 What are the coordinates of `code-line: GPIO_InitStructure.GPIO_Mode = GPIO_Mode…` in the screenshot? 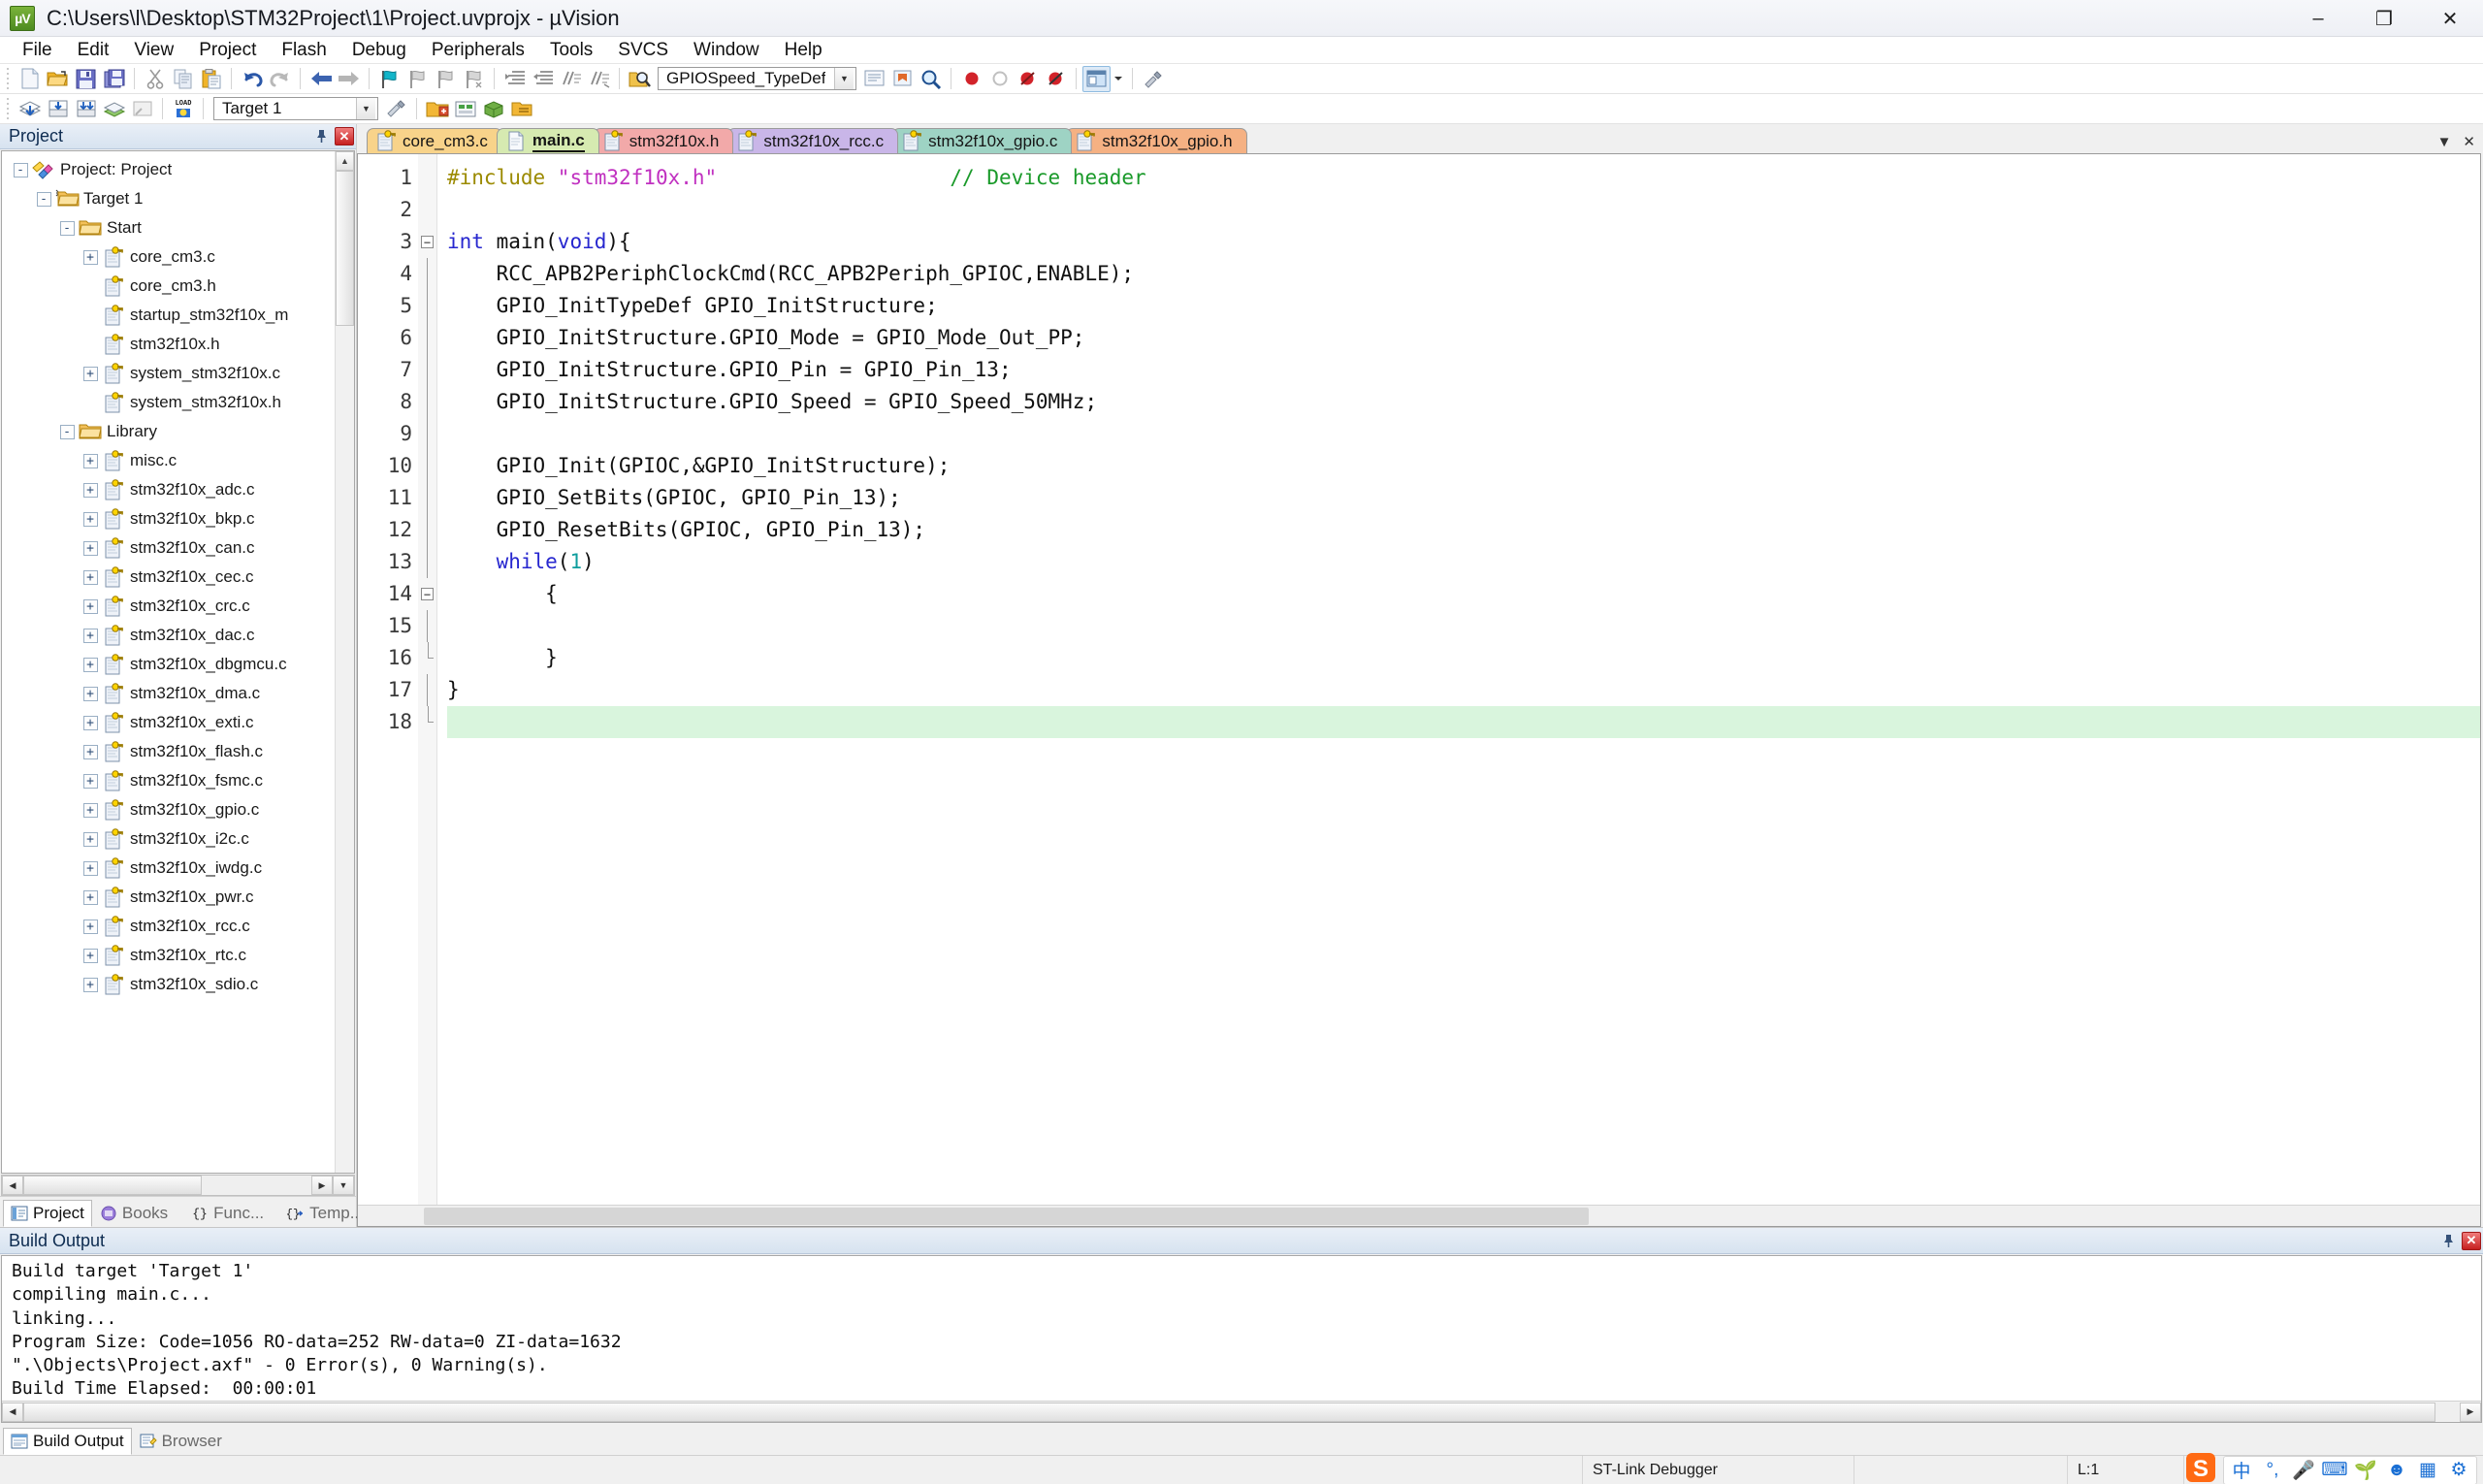 It's located at (1464, 338).